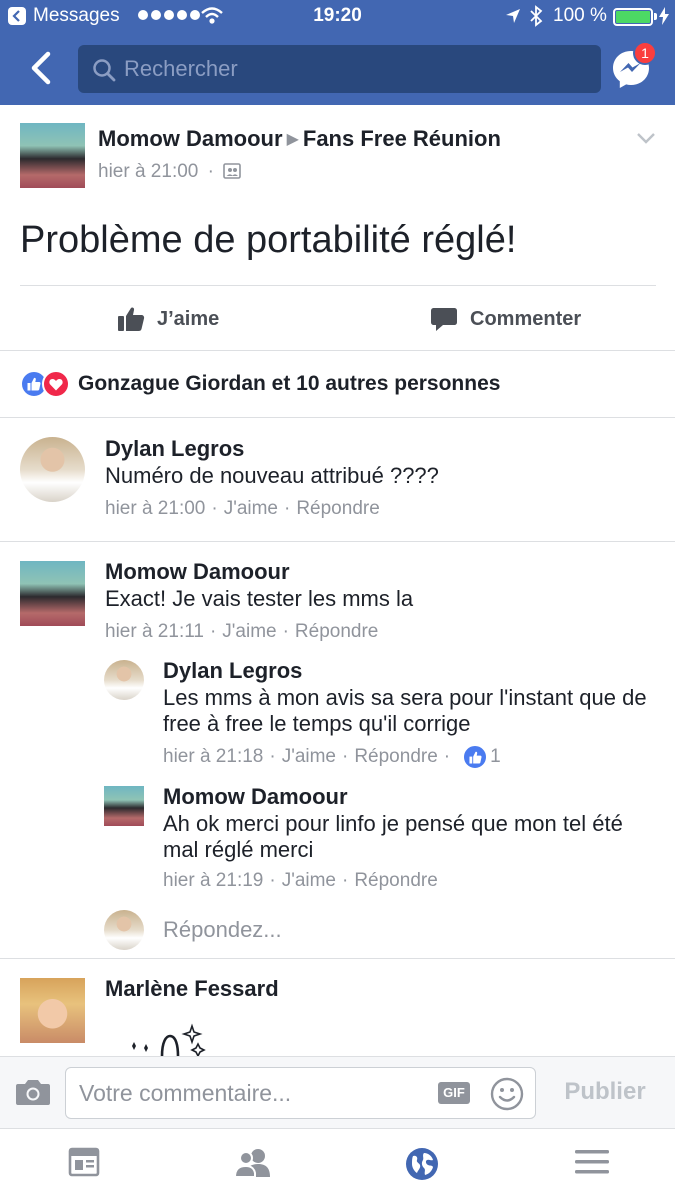 This screenshot has width=675, height=1200. What do you see at coordinates (292, 139) in the screenshot?
I see `shared-to-arrow-icon: ▶` at bounding box center [292, 139].